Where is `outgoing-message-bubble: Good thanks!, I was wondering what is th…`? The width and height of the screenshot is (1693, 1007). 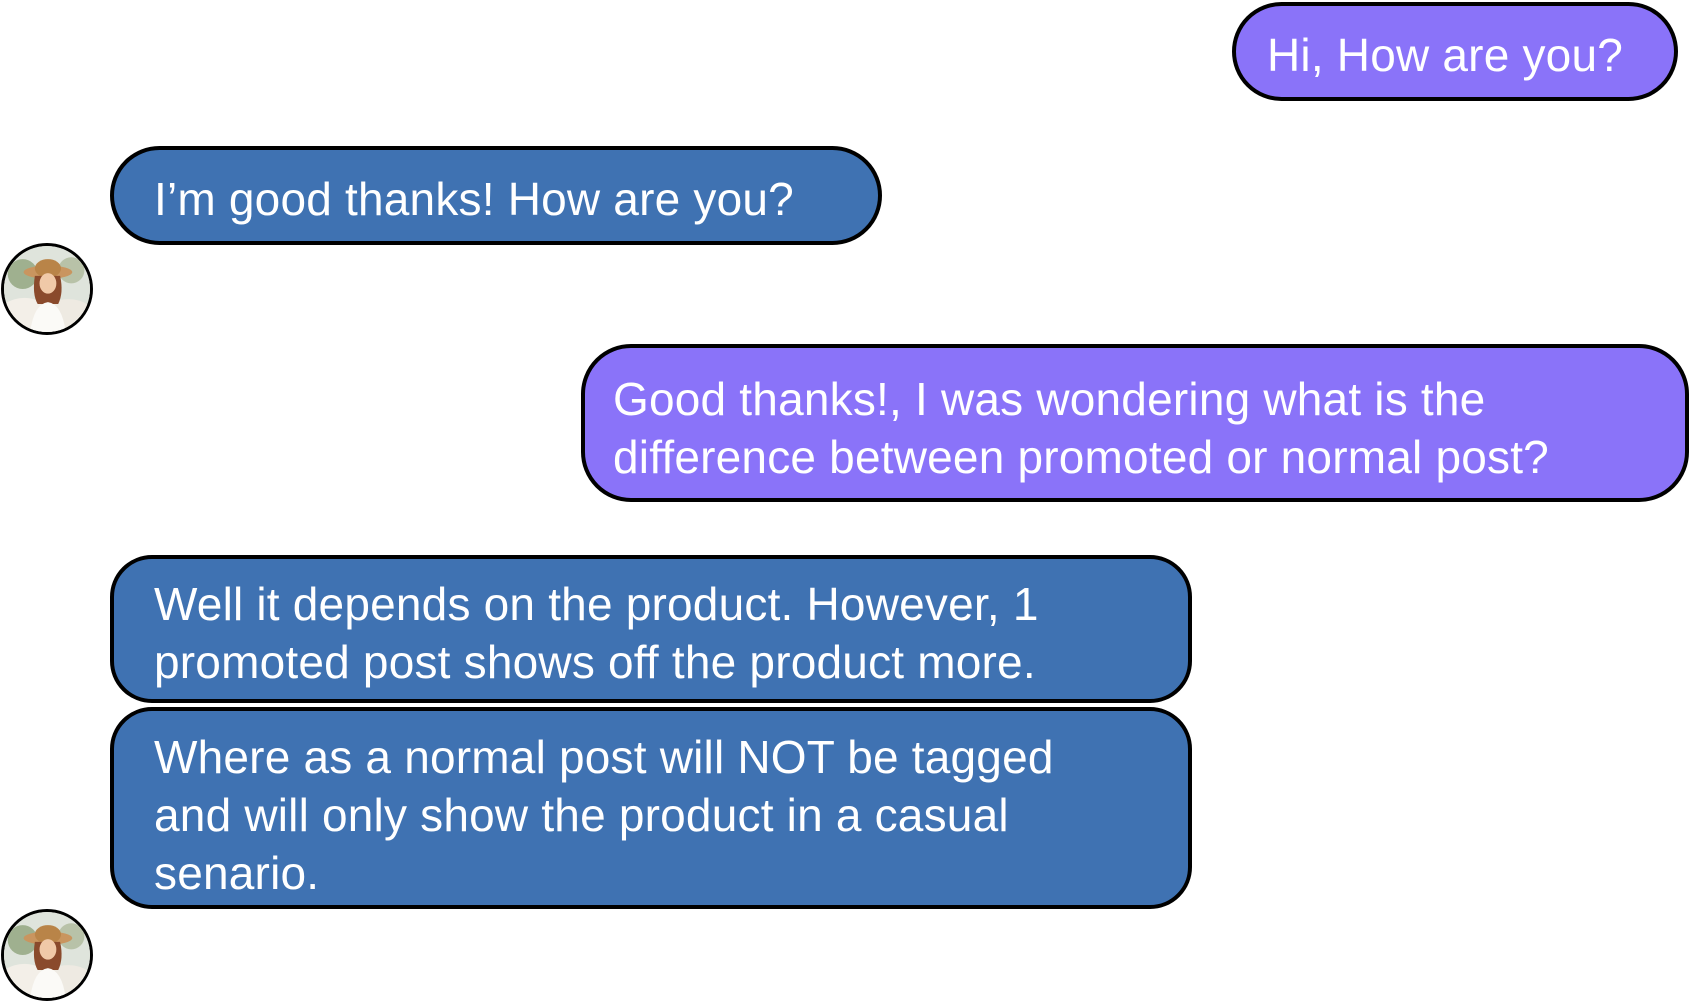 outgoing-message-bubble: Good thanks!, I was wondering what is th… is located at coordinates (1135, 423).